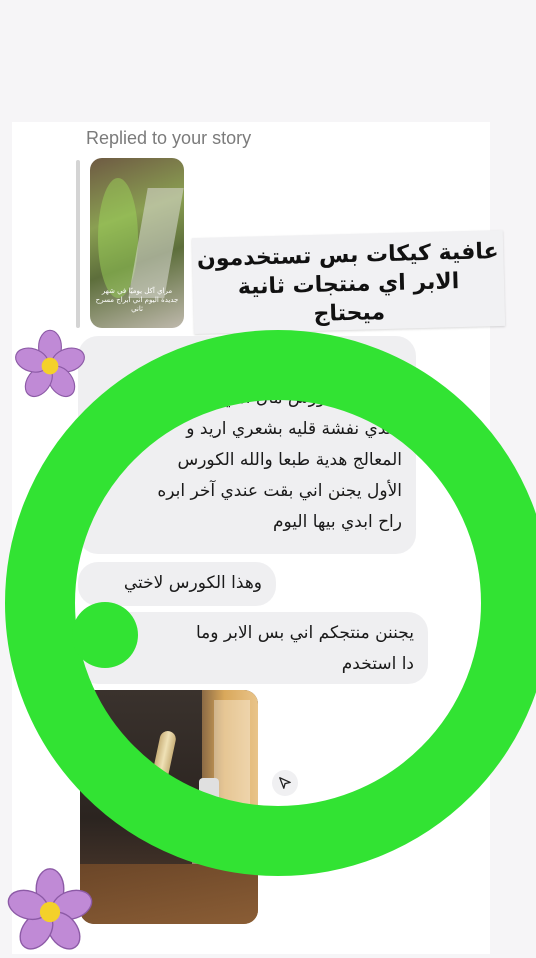 The width and height of the screenshot is (536, 958). What do you see at coordinates (169, 894) in the screenshot?
I see `photo-wood-surface` at bounding box center [169, 894].